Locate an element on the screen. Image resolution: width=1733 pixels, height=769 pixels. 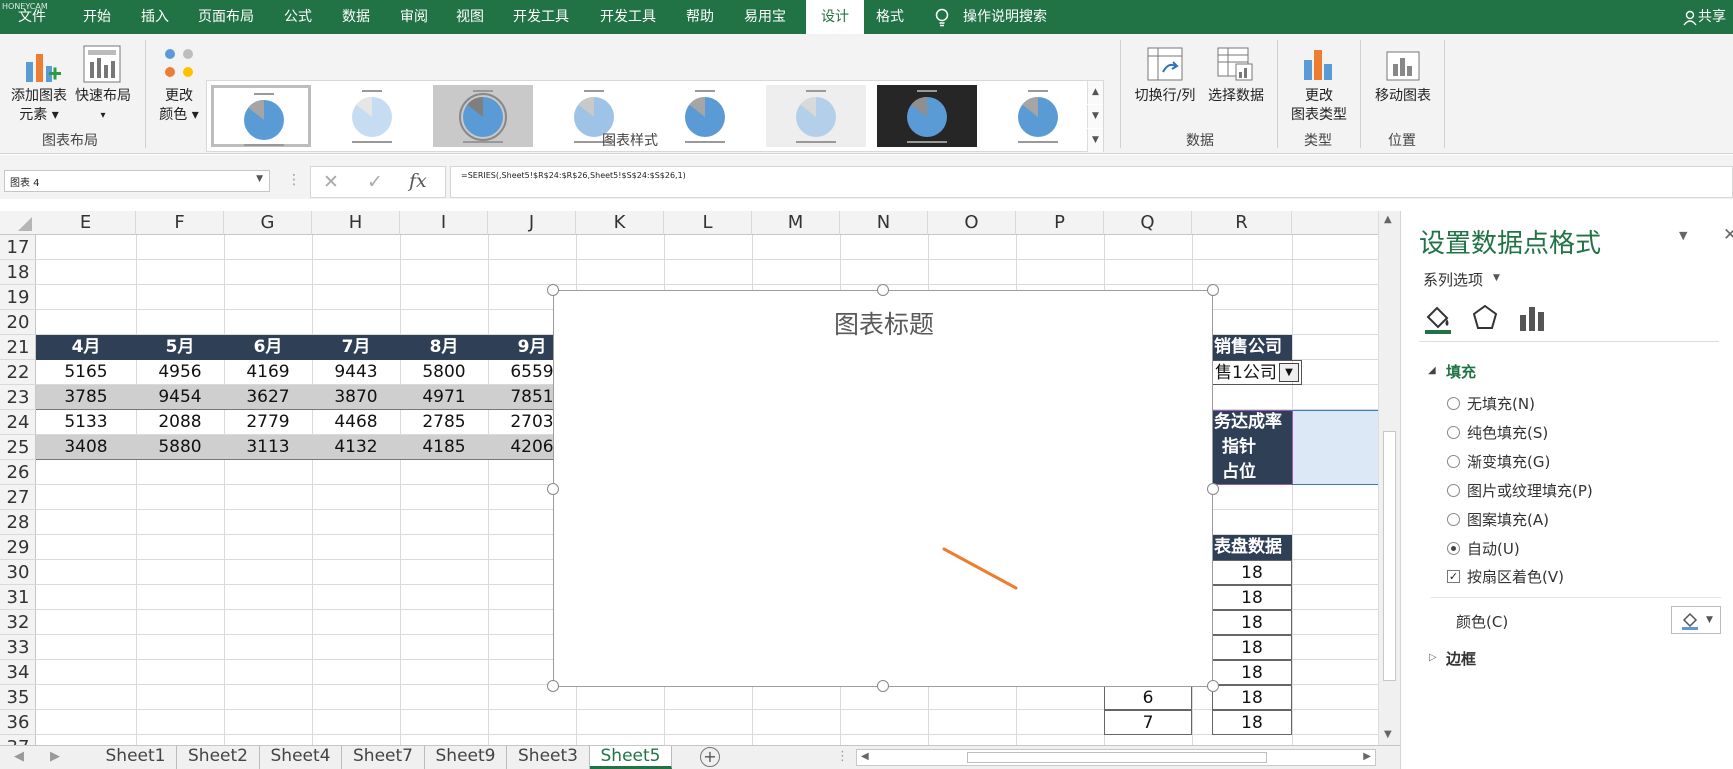
resize-handle-sw is located at coordinates (553, 686).